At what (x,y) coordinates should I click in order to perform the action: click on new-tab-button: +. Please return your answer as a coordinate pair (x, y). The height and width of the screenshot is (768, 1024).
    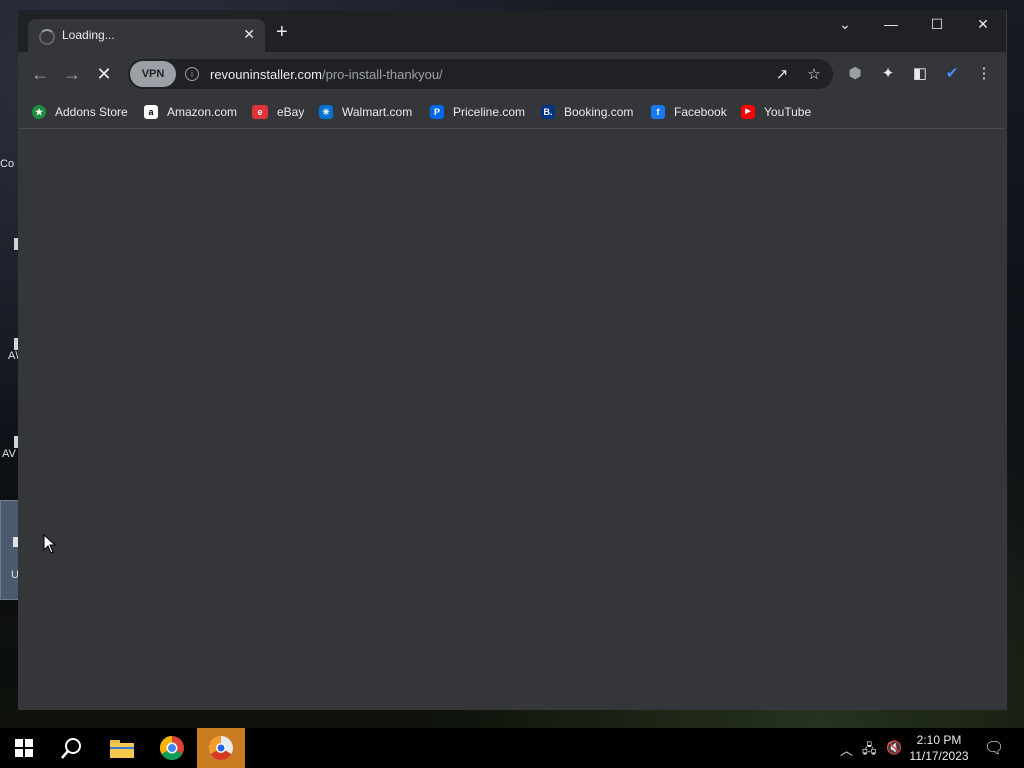
    Looking at the image, I should click on (282, 32).